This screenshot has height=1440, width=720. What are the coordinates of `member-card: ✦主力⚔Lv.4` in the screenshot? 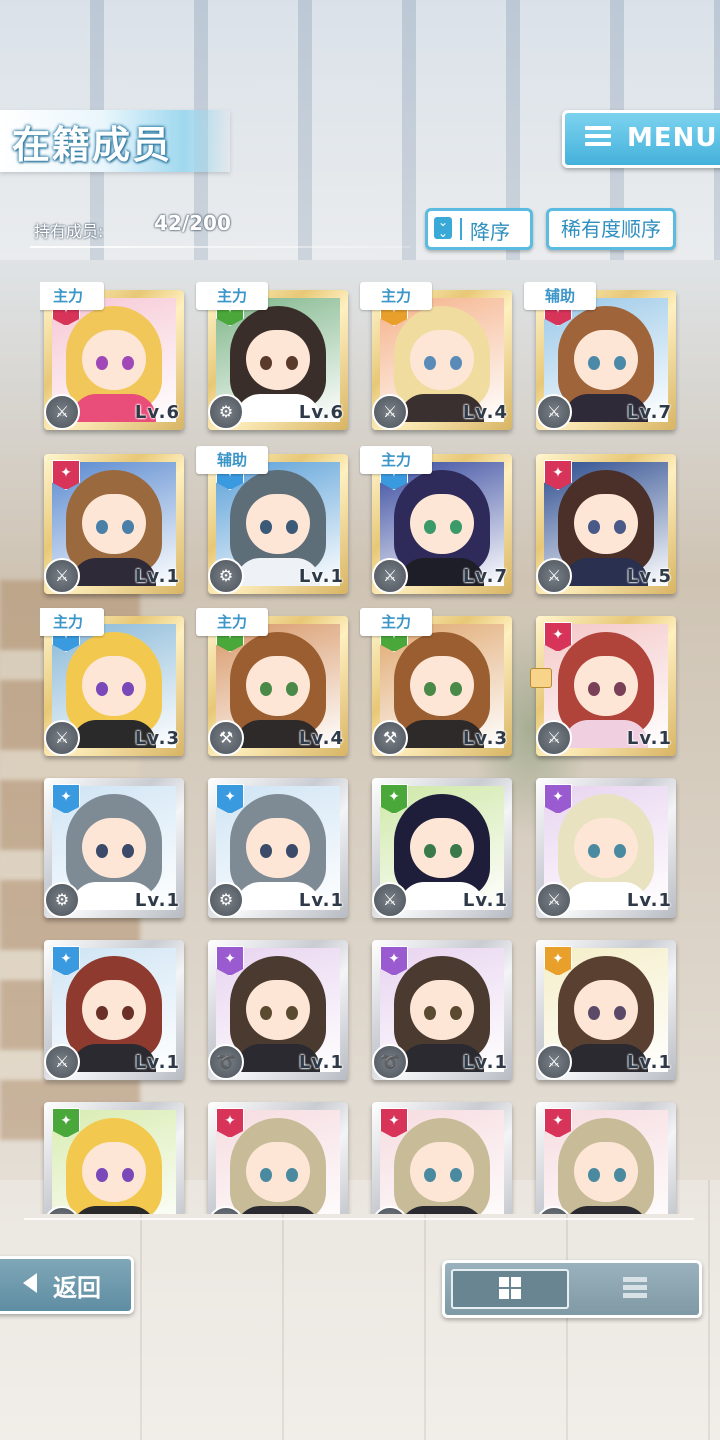 It's located at (437, 358).